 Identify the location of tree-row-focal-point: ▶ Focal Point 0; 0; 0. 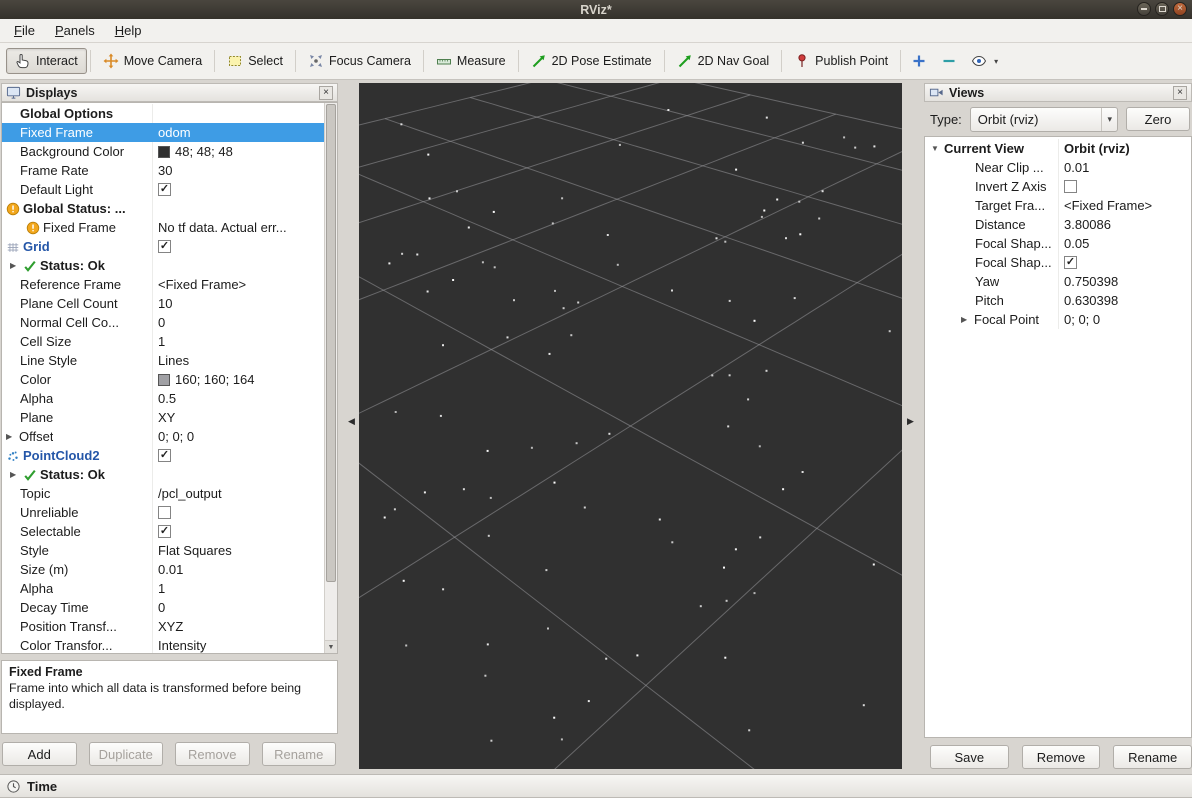
(1058, 319).